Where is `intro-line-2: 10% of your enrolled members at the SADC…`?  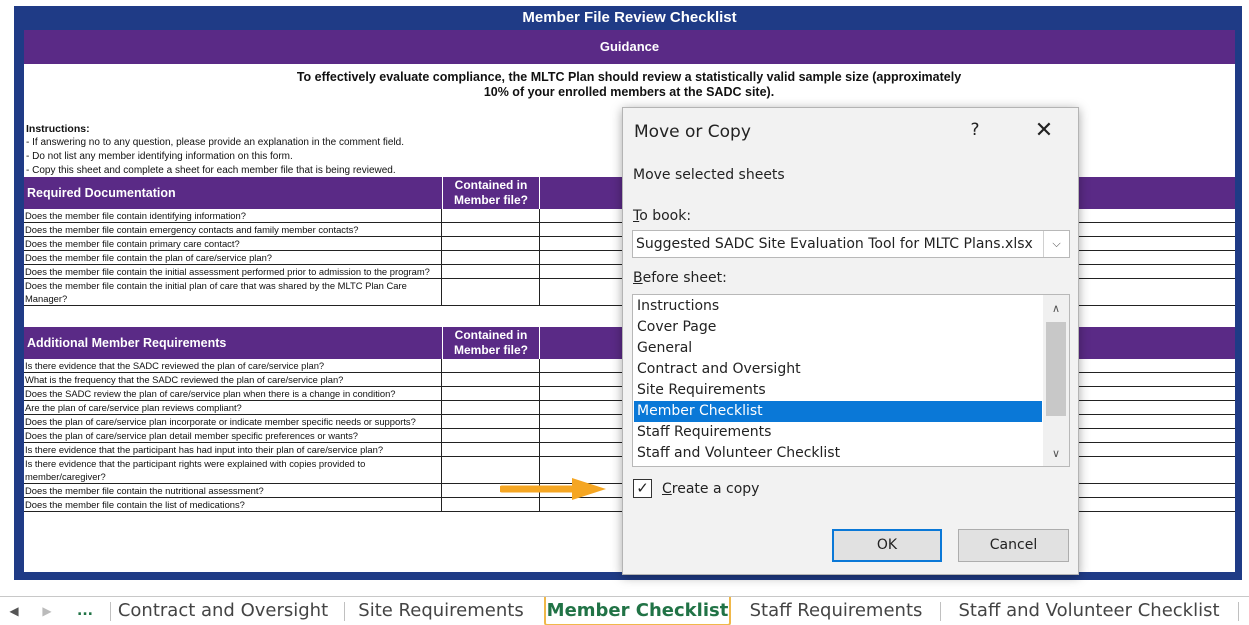 intro-line-2: 10% of your enrolled members at the SADC… is located at coordinates (629, 92).